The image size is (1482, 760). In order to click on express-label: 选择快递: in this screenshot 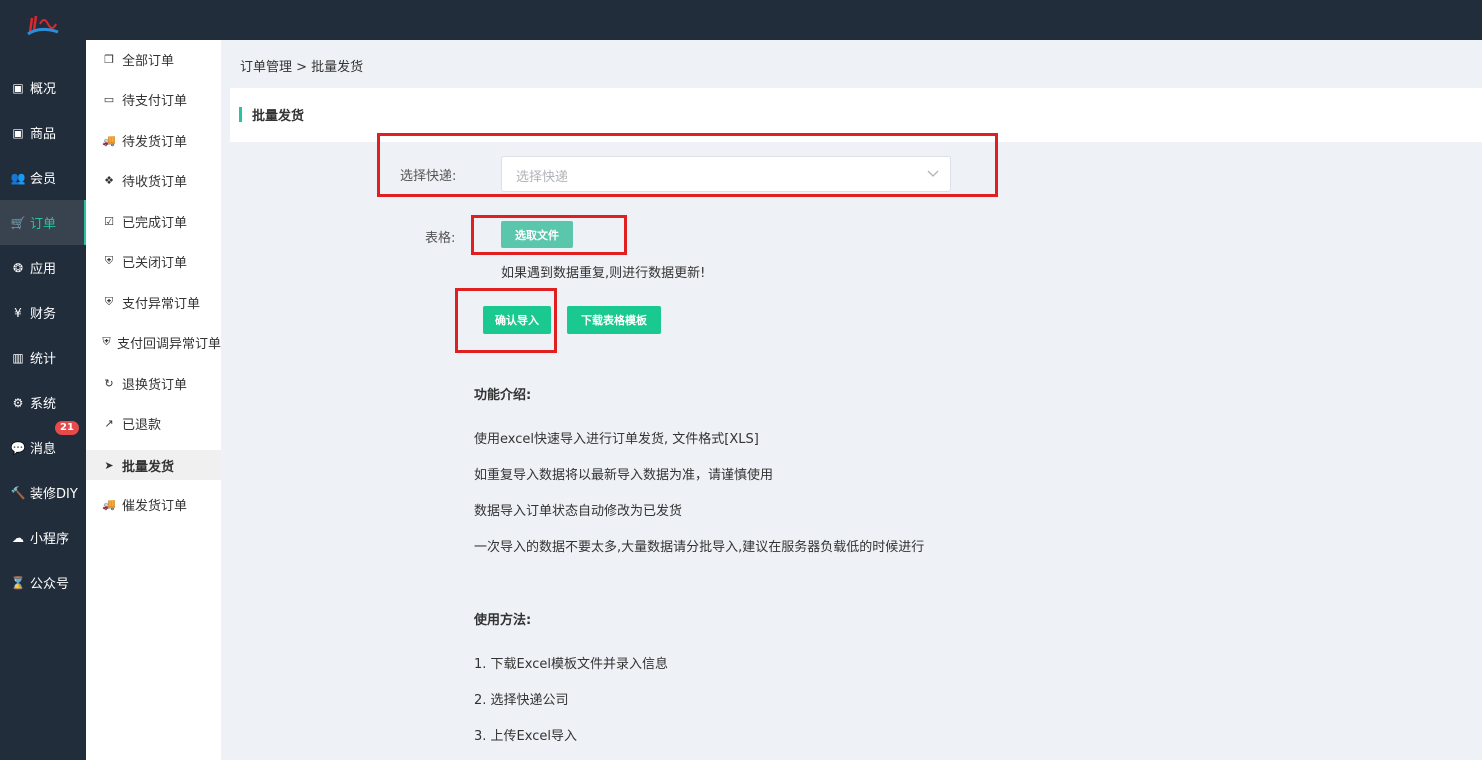, I will do `click(428, 176)`.